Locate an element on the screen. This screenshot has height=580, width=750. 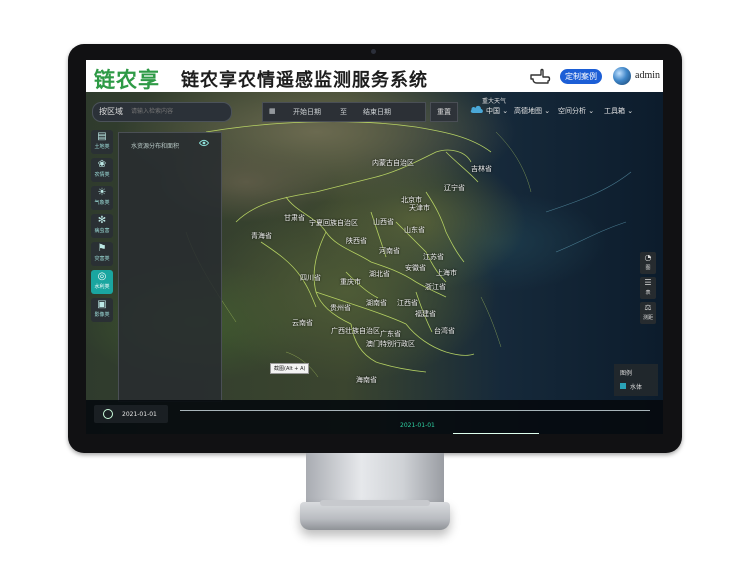
app-title: 链农享农情遥感监测服务系统 is located at coordinates (304, 80).